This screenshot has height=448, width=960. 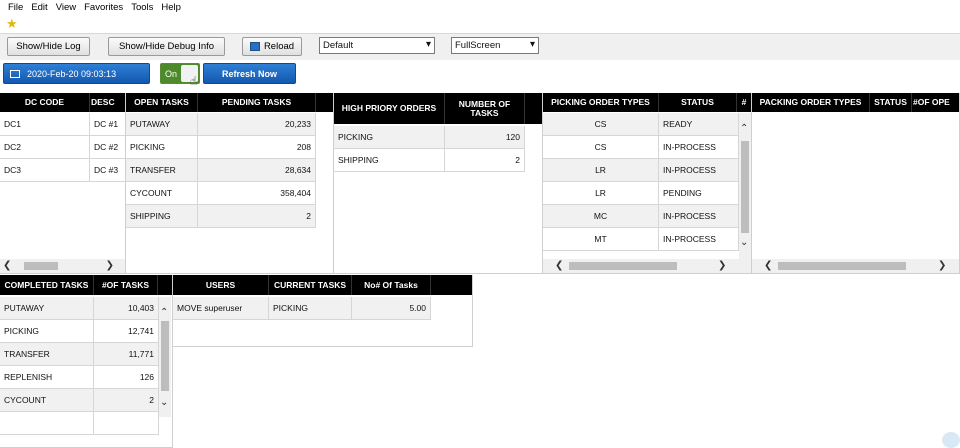 I want to click on table-row: DC2 DC #2, so click(x=62, y=147).